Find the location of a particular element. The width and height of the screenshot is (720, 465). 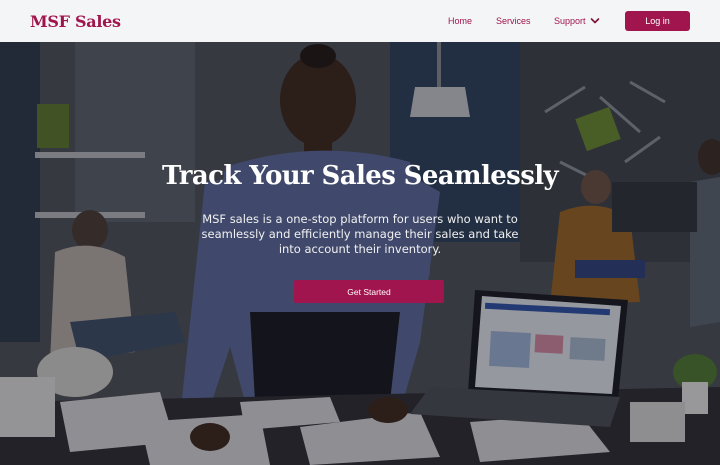

hero-title: Track Your Sales Seamlessly is located at coordinates (360, 176).